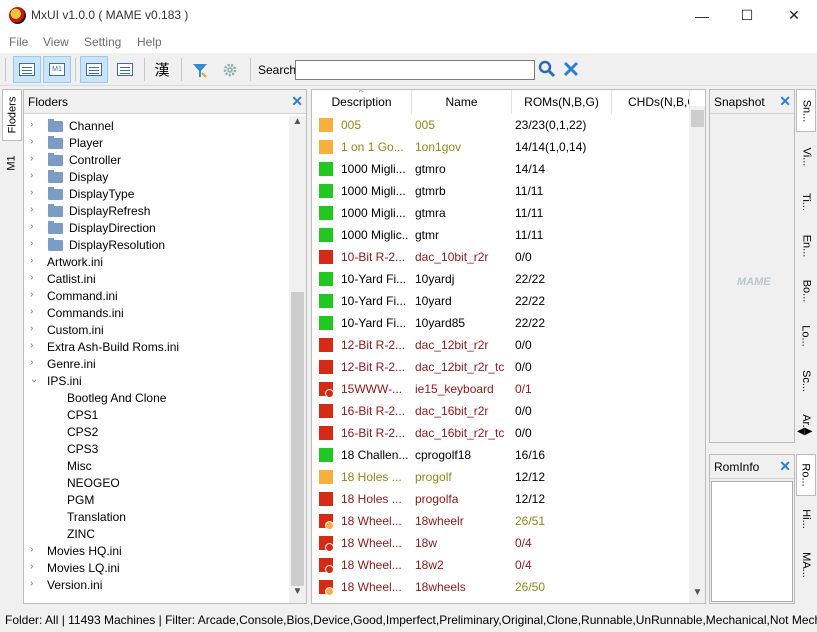  What do you see at coordinates (149, 42) in the screenshot?
I see `menu-help: Help` at bounding box center [149, 42].